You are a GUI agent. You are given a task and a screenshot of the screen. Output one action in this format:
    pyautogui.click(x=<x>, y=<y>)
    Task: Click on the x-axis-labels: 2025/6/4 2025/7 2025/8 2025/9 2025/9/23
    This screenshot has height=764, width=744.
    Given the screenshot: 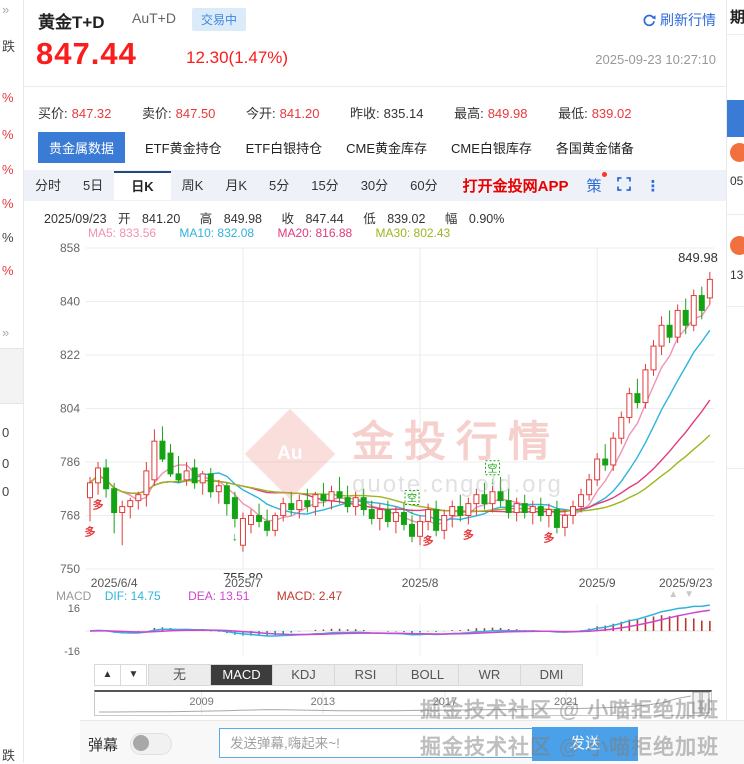 What is the action you would take?
    pyautogui.click(x=375, y=583)
    